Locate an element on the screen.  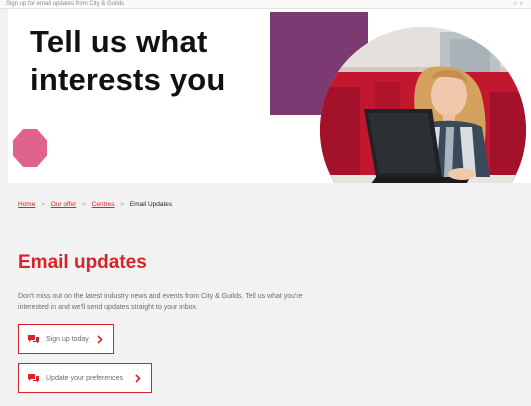
sign-up-today-button: Sign up today is located at coordinates (66, 339).